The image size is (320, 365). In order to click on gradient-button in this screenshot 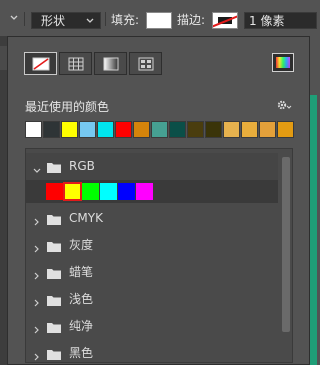, I will do `click(110, 63)`.